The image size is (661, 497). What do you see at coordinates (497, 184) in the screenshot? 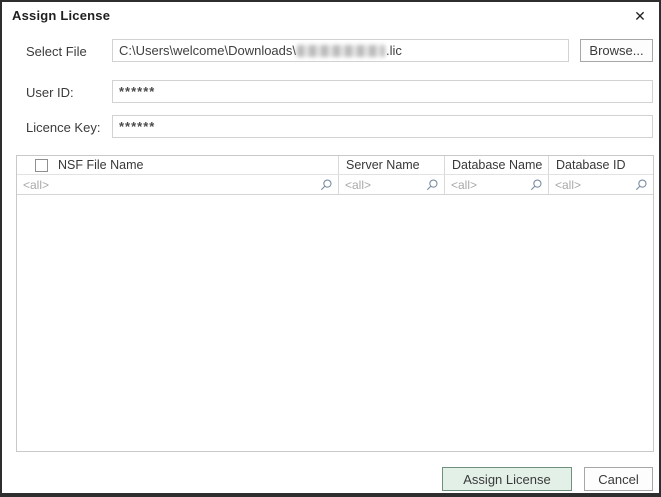
I see `filter-database-name: <all>` at bounding box center [497, 184].